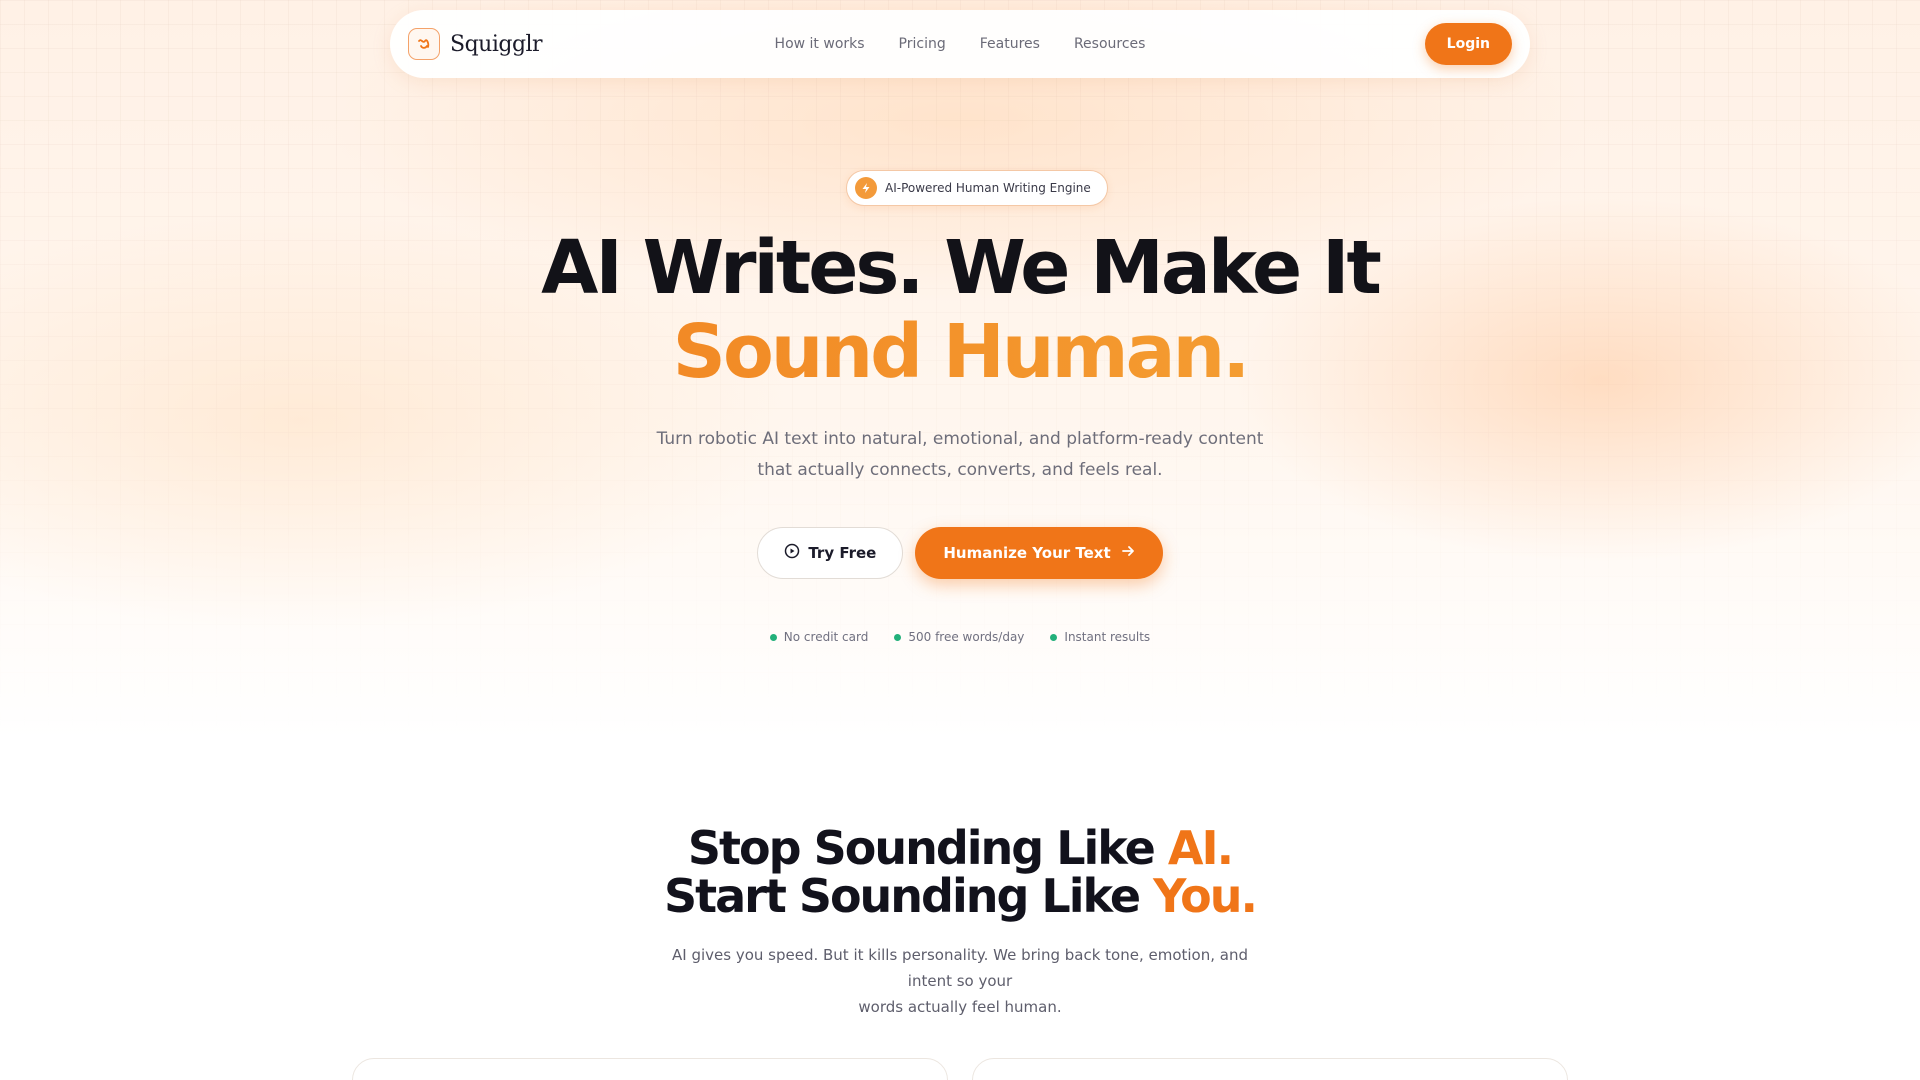 Image resolution: width=1920 pixels, height=1080 pixels. What do you see at coordinates (826, 637) in the screenshot?
I see `perk-label: No credit card` at bounding box center [826, 637].